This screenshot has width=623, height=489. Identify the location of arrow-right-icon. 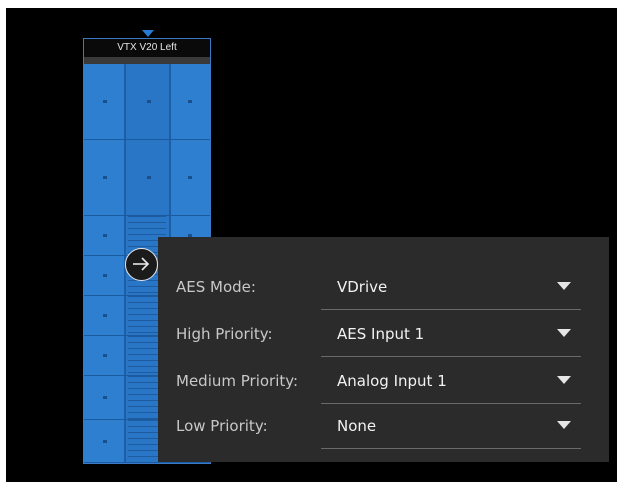
(141, 264).